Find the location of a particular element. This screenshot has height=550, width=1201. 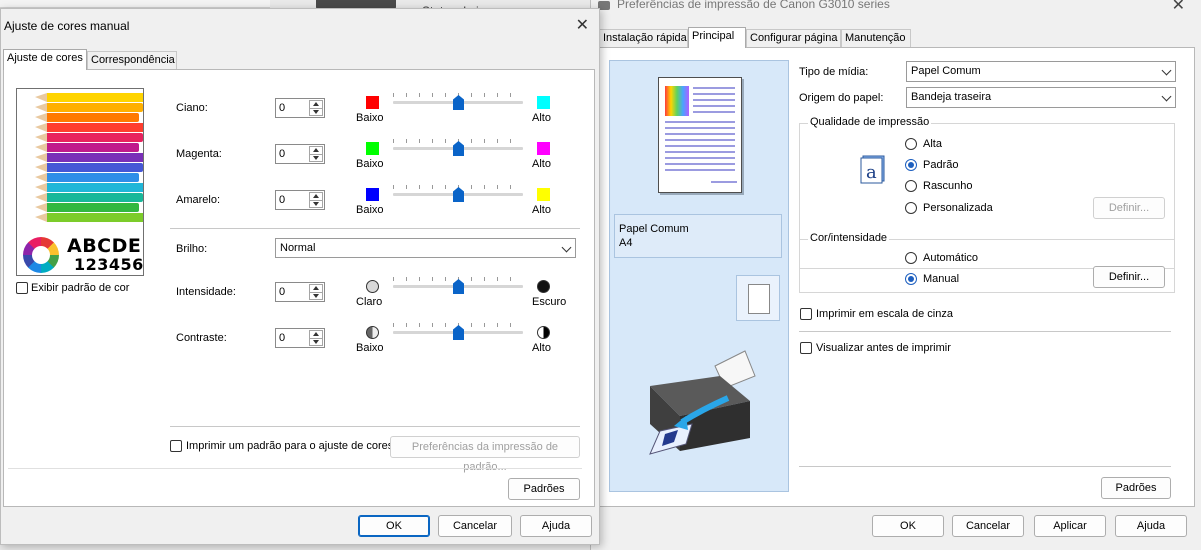

brightness-value: Normal is located at coordinates (298, 248).